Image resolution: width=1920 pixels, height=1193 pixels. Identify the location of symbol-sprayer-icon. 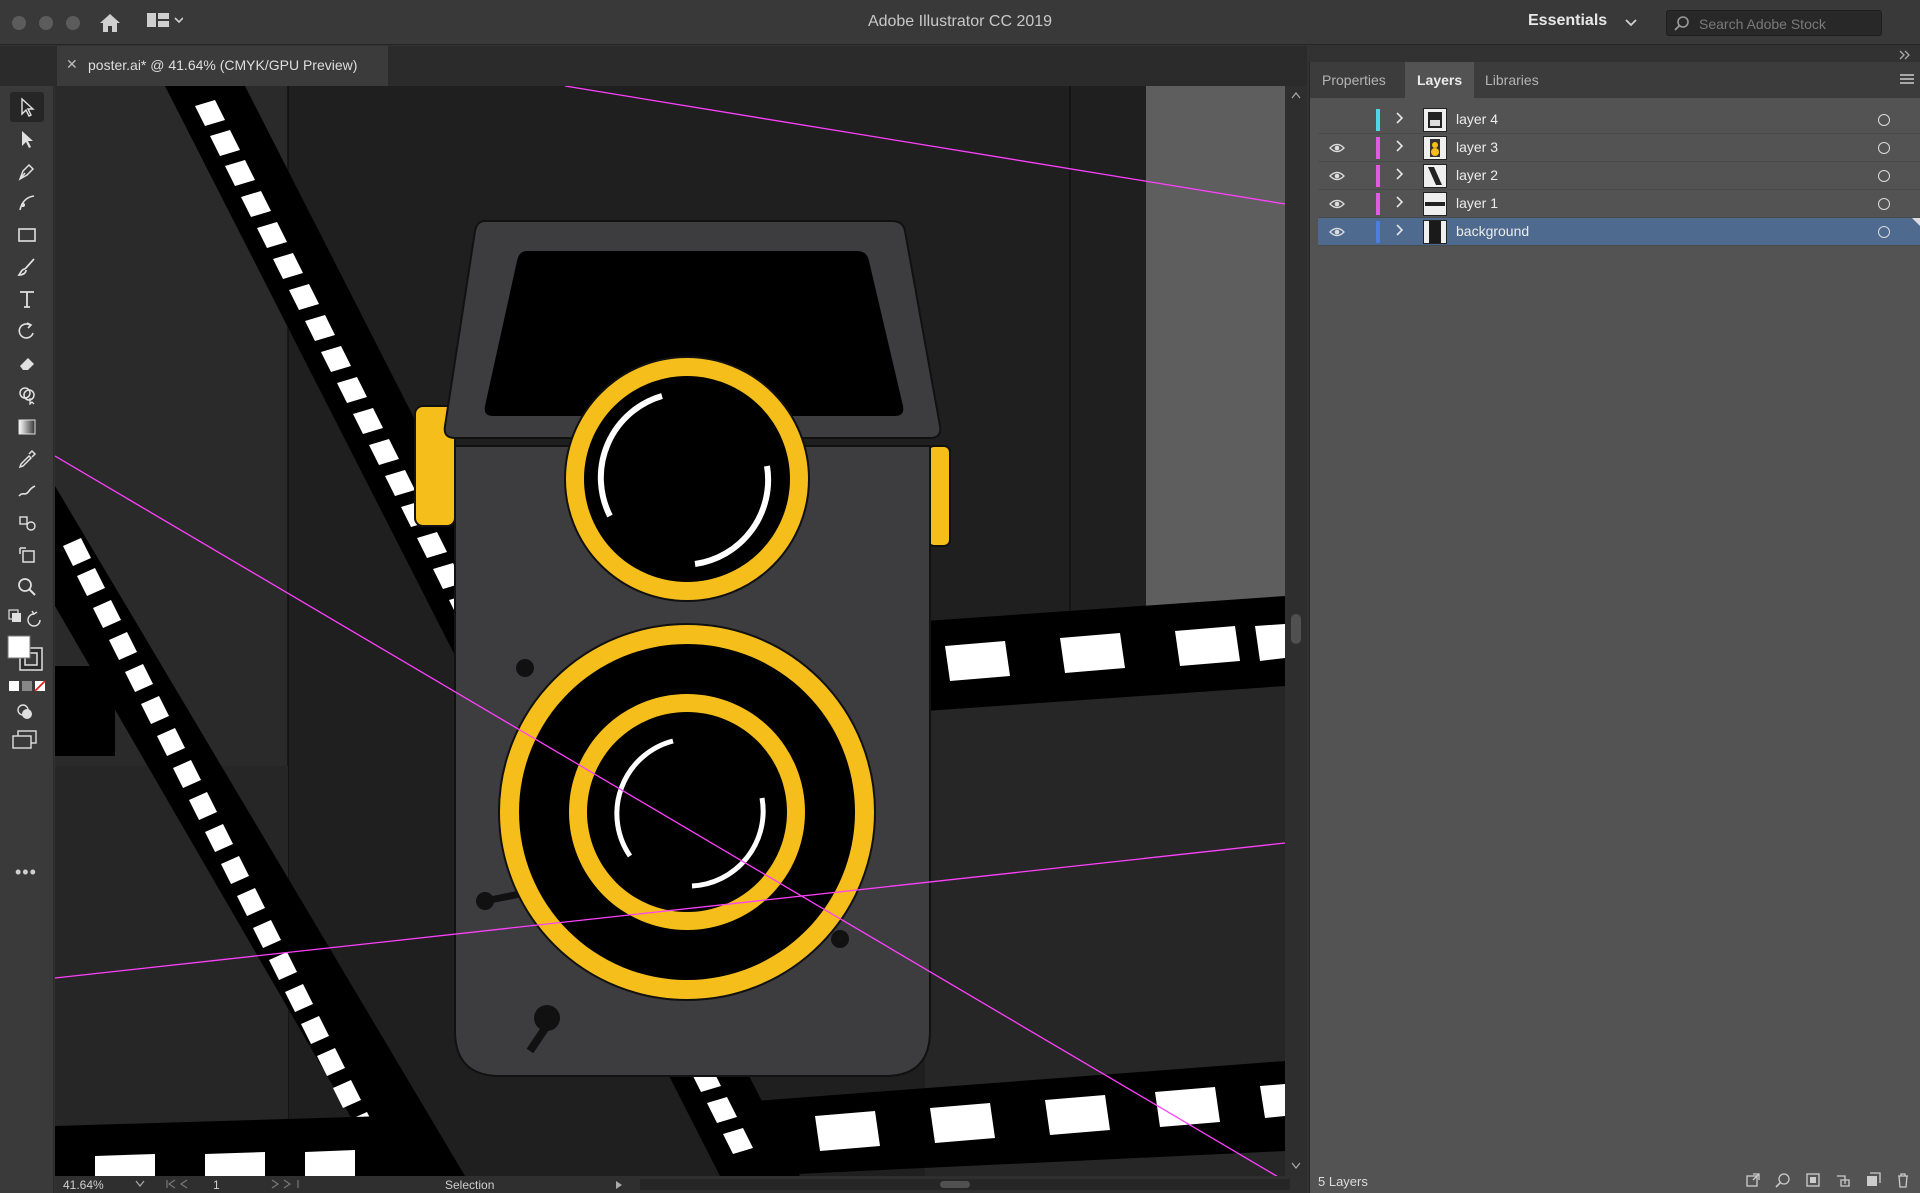
(27, 523).